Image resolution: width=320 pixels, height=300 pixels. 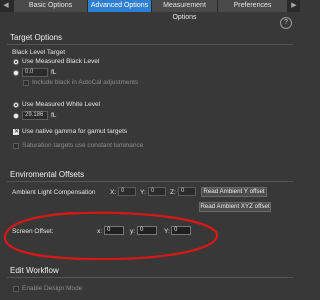 I want to click on target-options-title: Target Options, so click(x=36, y=37).